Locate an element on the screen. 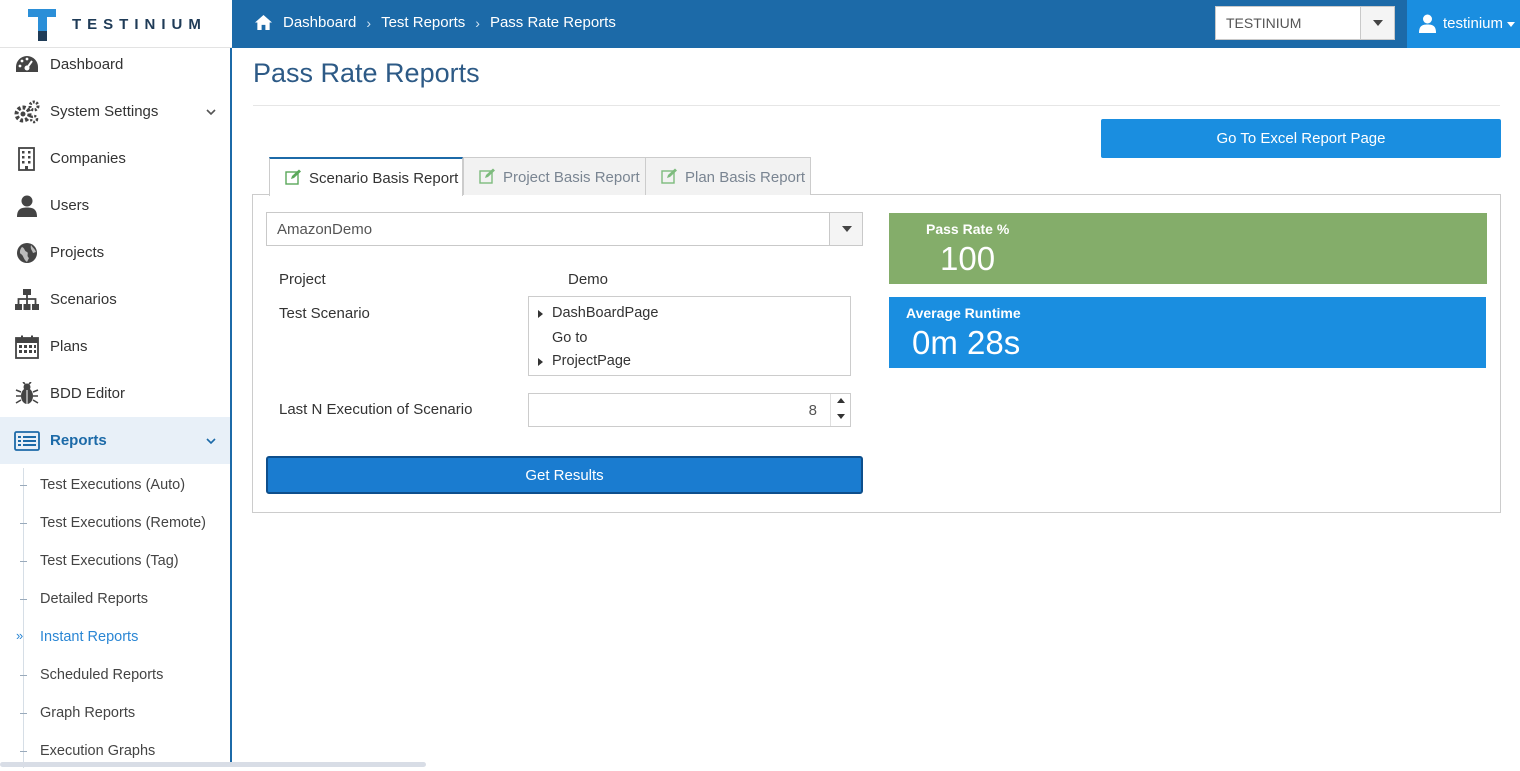 This screenshot has width=1520, height=771. home-icon is located at coordinates (263, 22).